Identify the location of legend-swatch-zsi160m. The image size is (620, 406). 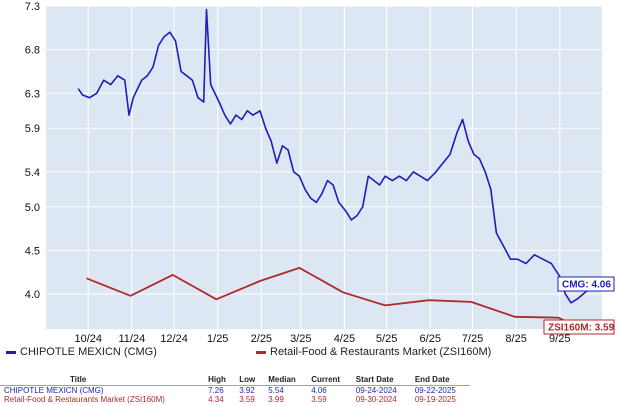
(261, 352).